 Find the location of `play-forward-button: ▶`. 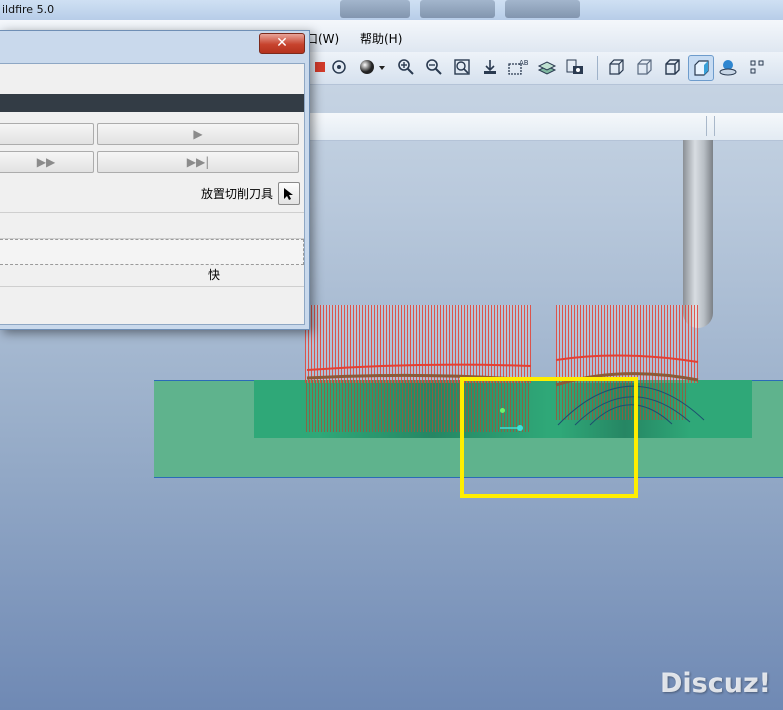

play-forward-button: ▶ is located at coordinates (198, 134).